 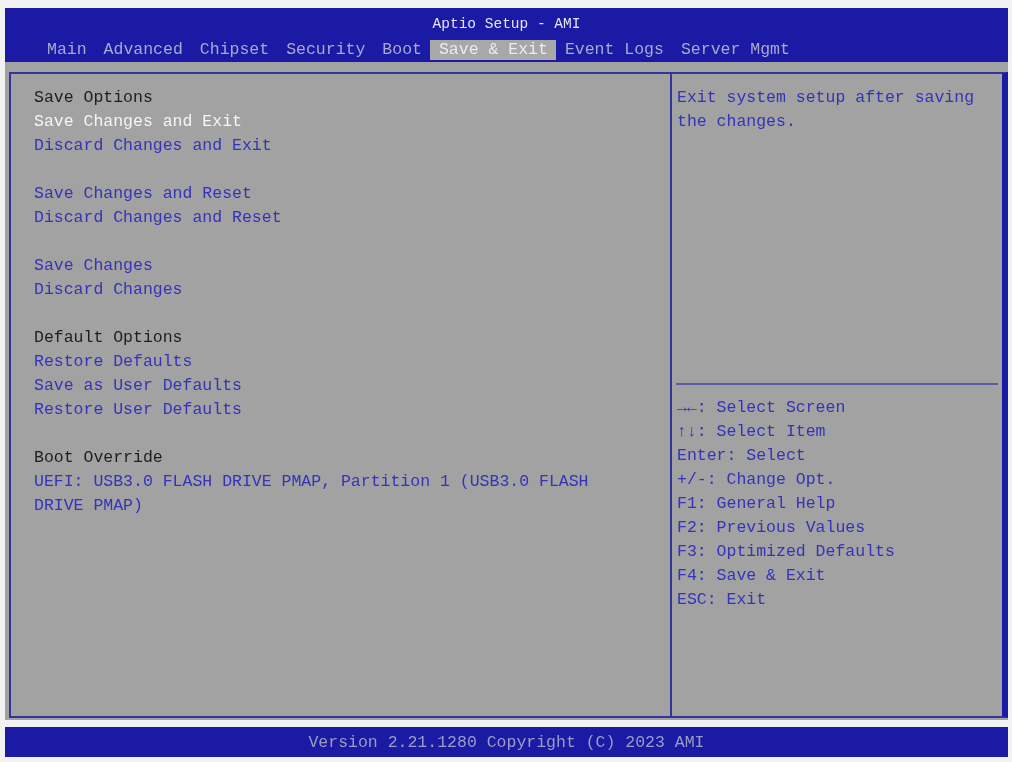 I want to click on menu-option: Discard Changes, so click(x=108, y=290).